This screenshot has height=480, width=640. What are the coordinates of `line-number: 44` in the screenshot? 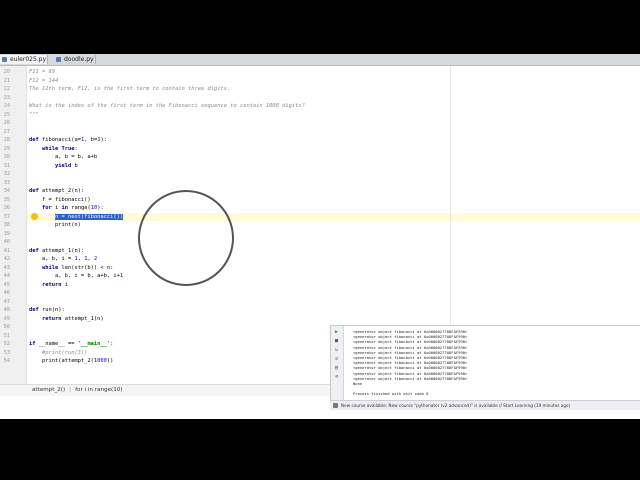 It's located at (6, 276).